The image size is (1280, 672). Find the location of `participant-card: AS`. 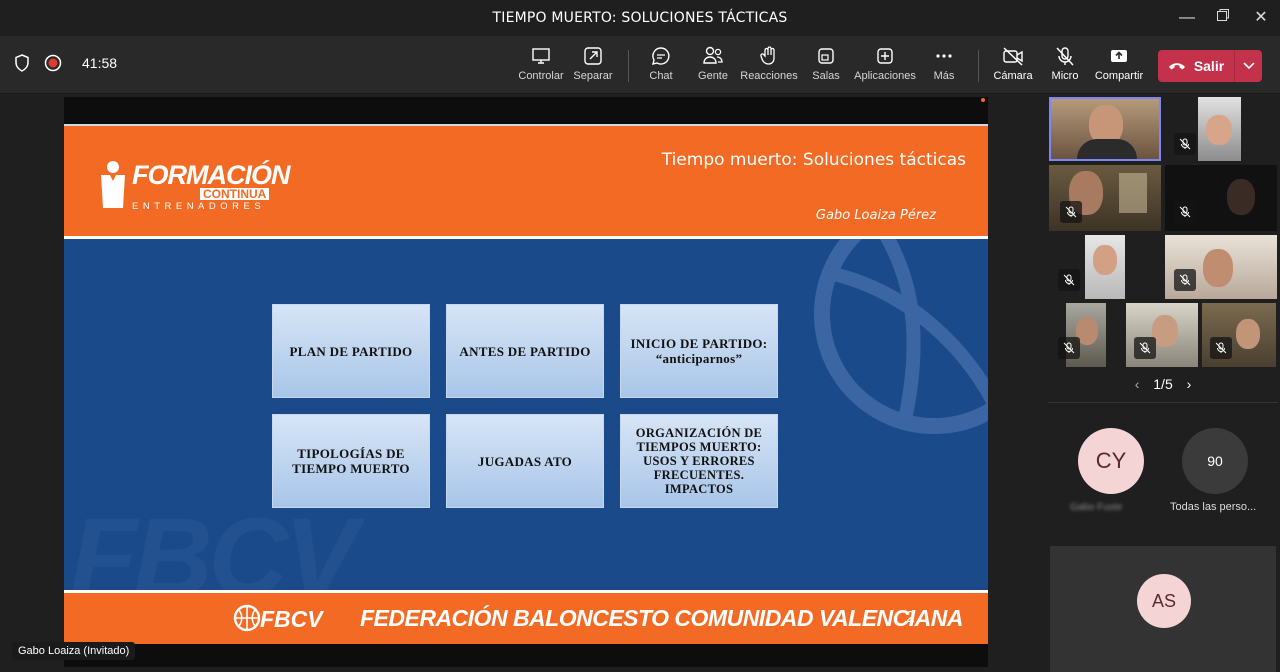

participant-card: AS is located at coordinates (1163, 609).